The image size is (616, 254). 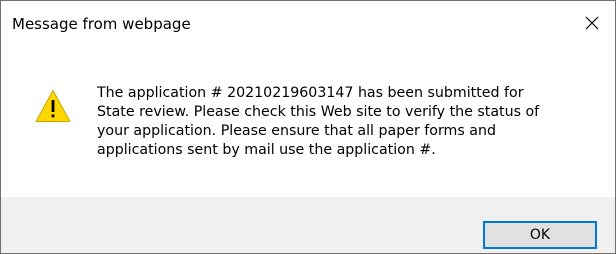 I want to click on ok-button: OK, so click(x=540, y=235).